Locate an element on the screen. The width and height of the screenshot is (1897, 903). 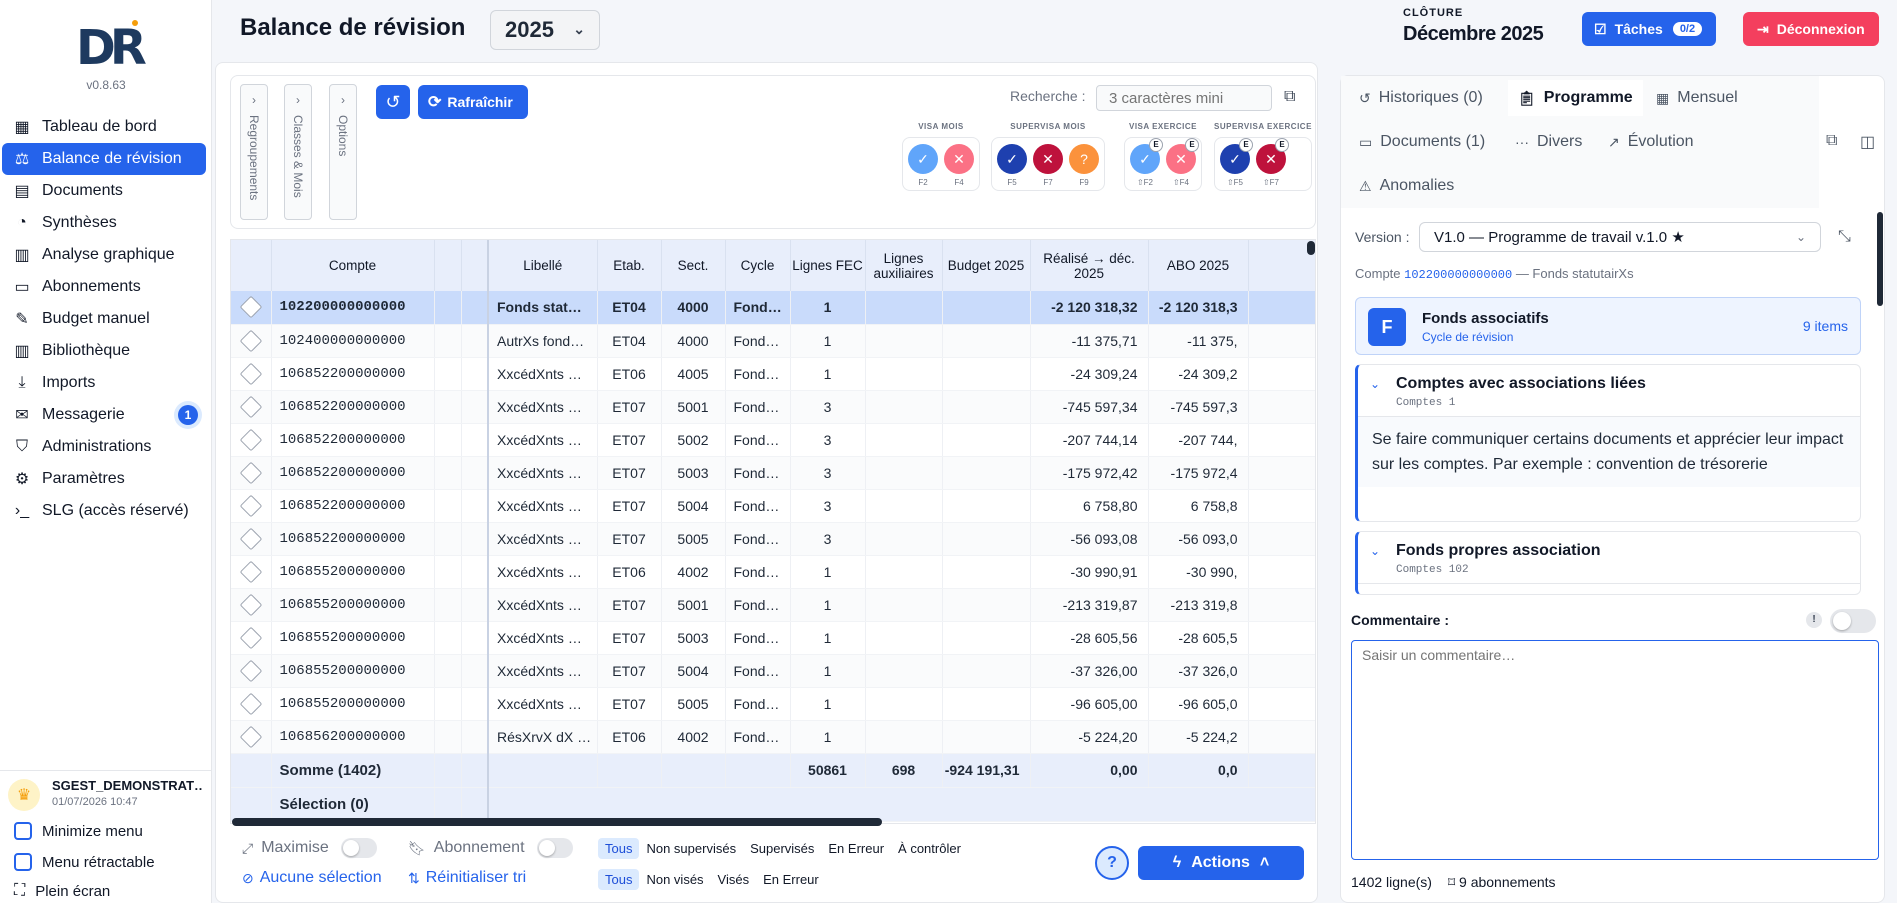
etab-header: Etab. is located at coordinates (629, 265).